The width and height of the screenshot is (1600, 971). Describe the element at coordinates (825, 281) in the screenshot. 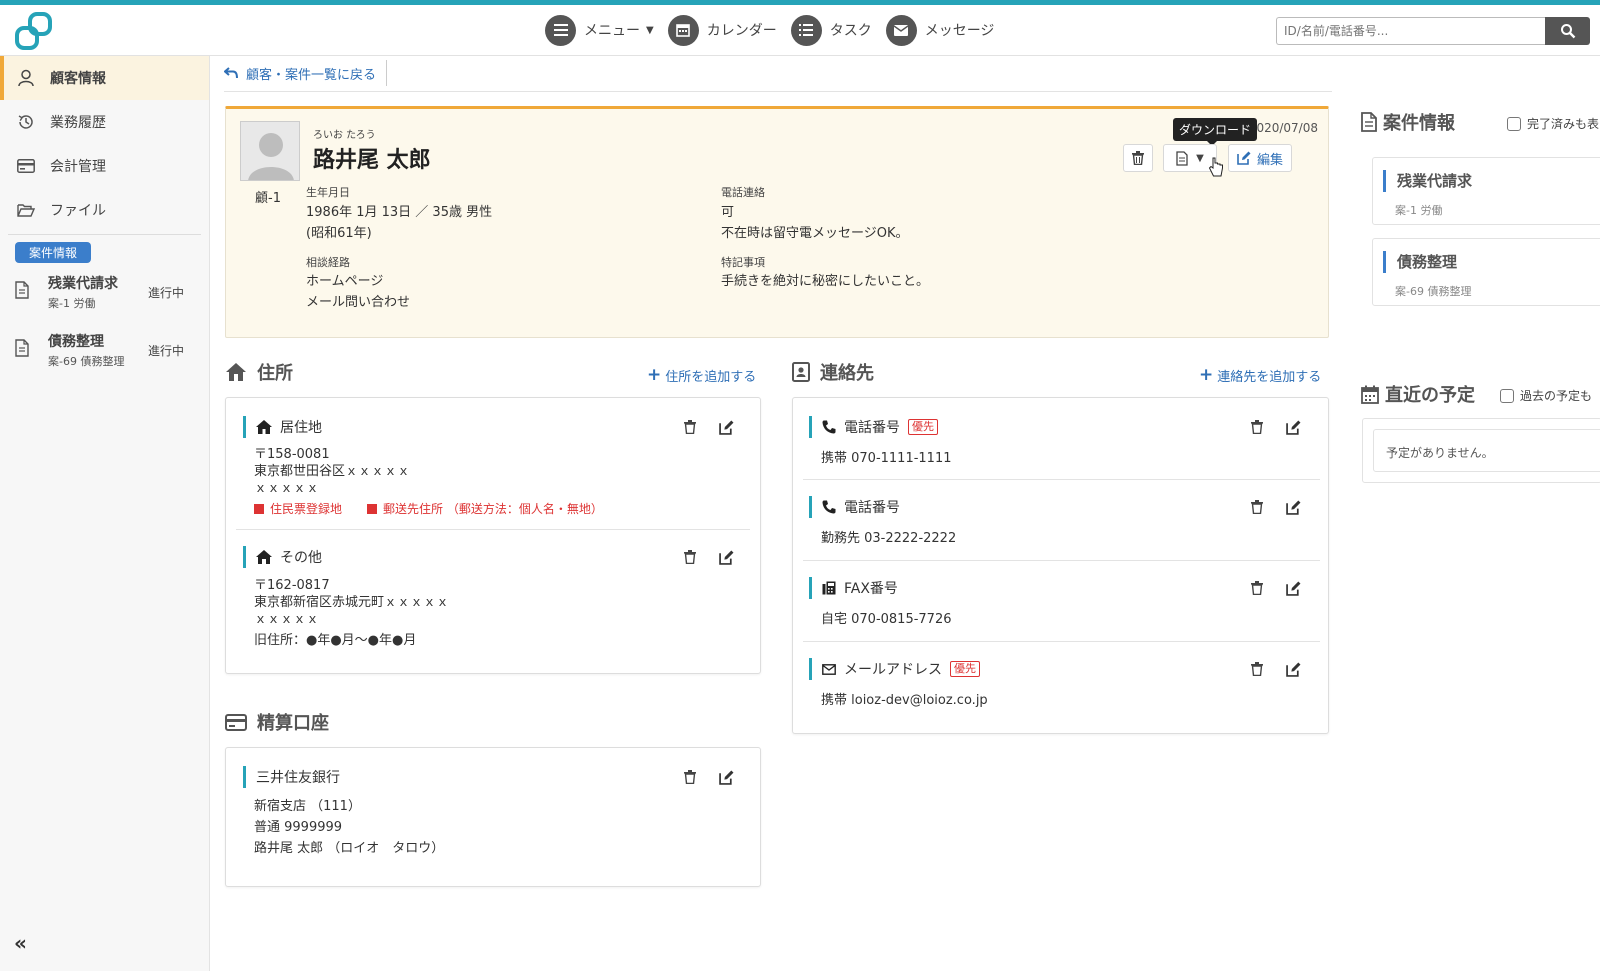

I see `notes-value: 手続きを絶対に秘密にしたいこと。` at that location.